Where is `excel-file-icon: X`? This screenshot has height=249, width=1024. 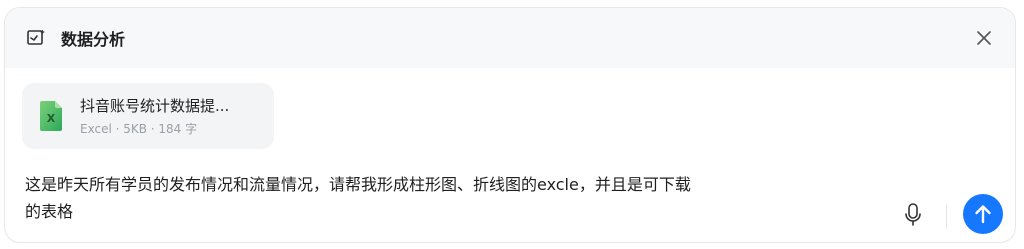 excel-file-icon: X is located at coordinates (51, 116).